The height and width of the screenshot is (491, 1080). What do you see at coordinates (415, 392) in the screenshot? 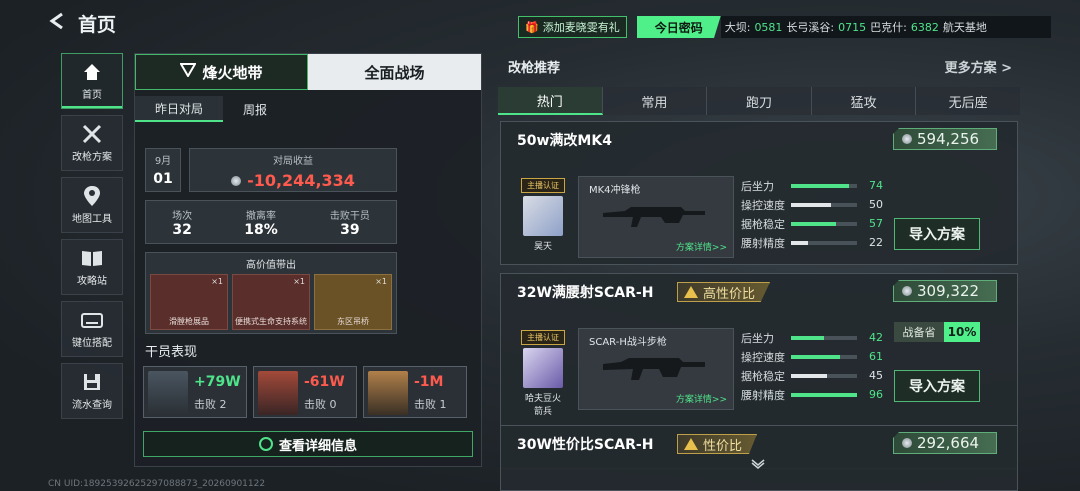
I see `operator-card: -1M 击败 1` at bounding box center [415, 392].